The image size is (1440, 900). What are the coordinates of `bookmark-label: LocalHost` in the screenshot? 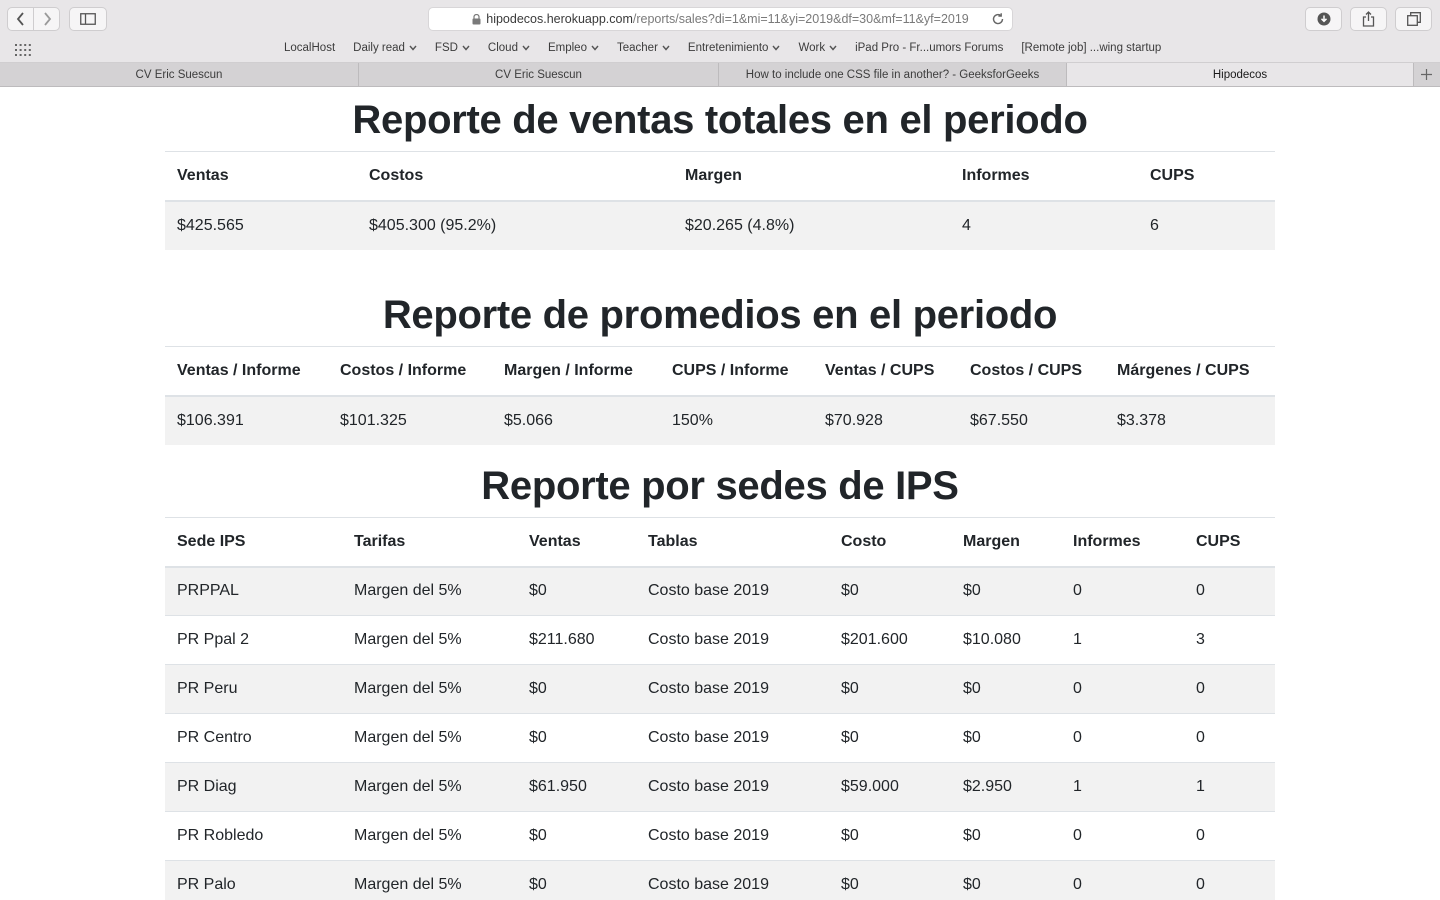 It's located at (310, 48).